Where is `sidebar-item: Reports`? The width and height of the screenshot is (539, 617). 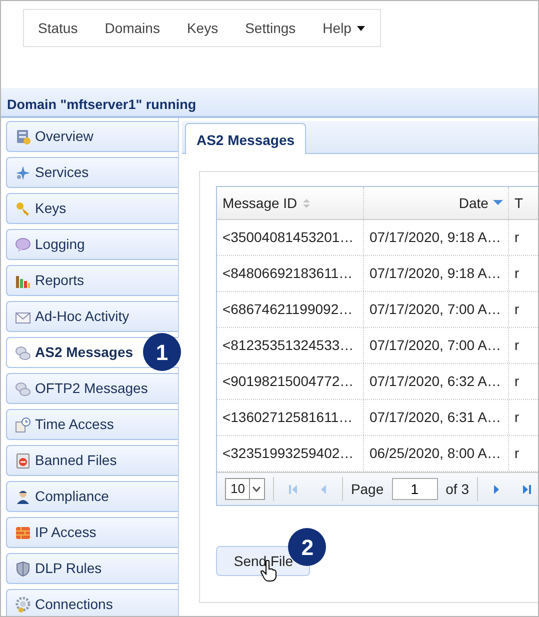 sidebar-item: Reports is located at coordinates (92, 280).